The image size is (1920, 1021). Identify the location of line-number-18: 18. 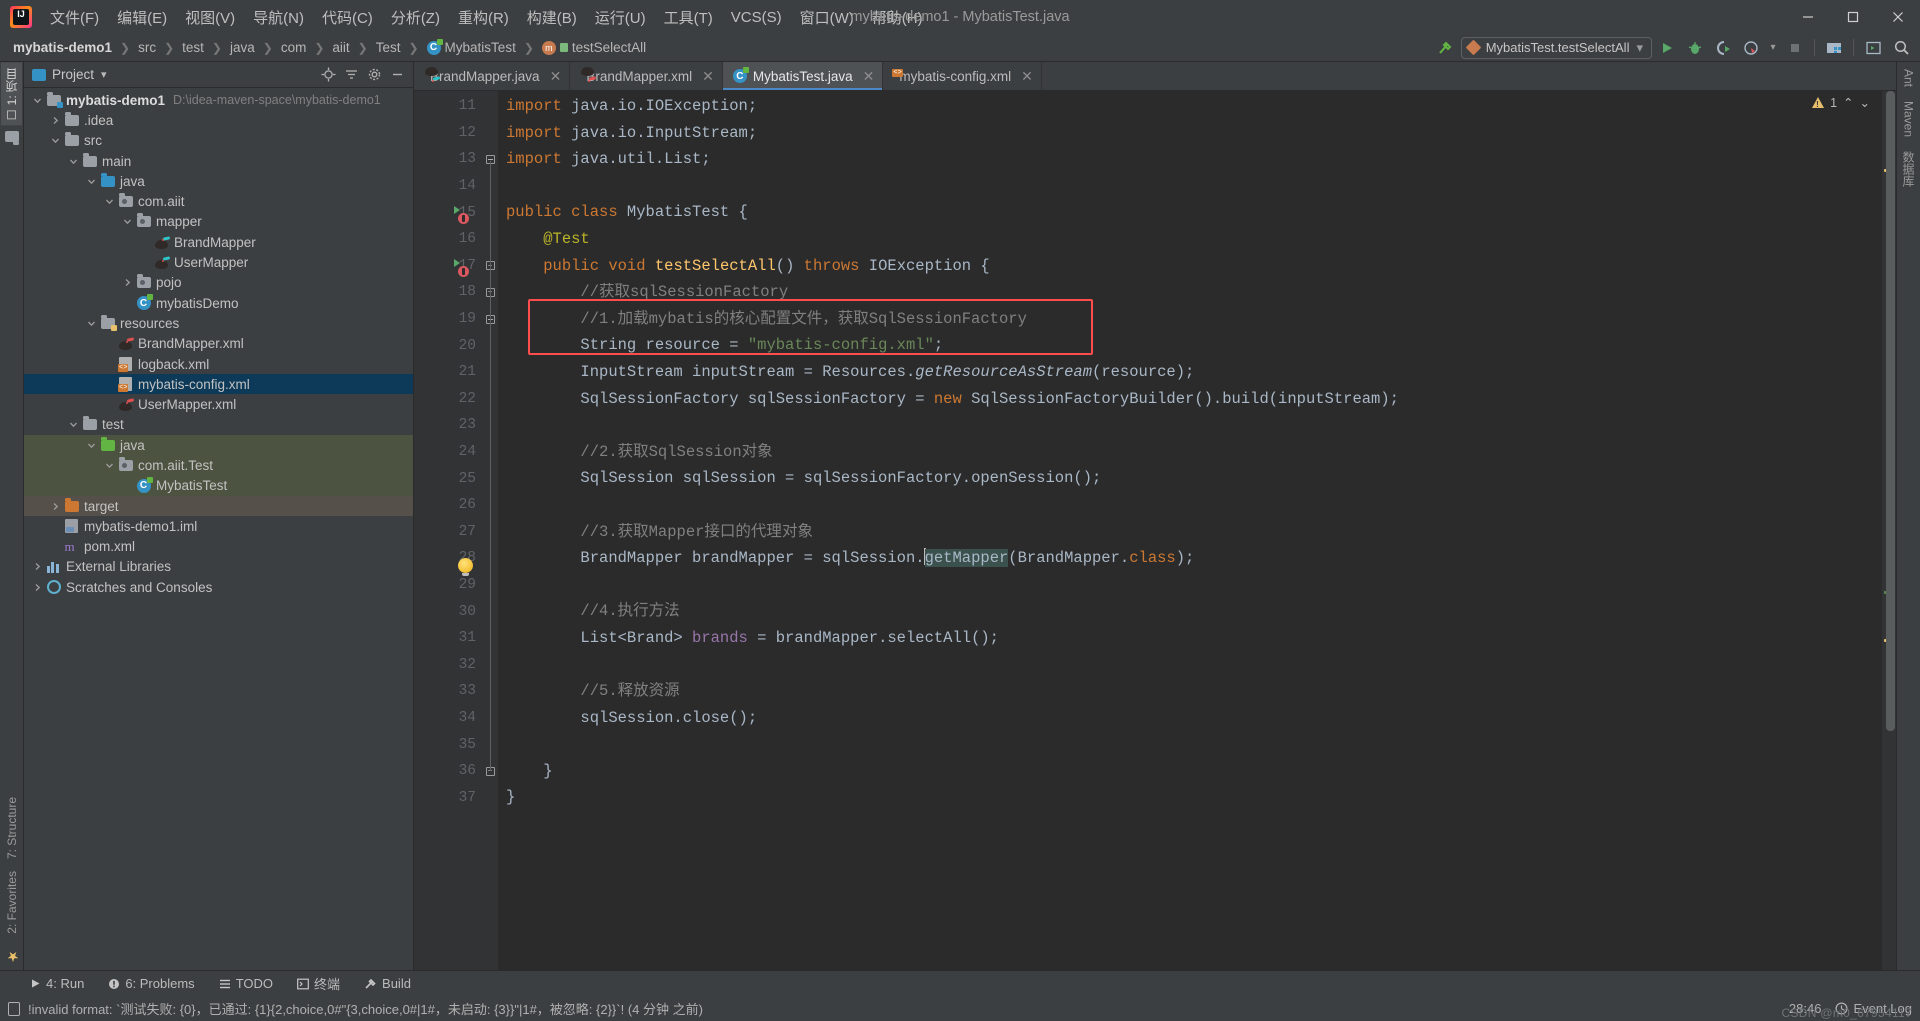
(448, 292).